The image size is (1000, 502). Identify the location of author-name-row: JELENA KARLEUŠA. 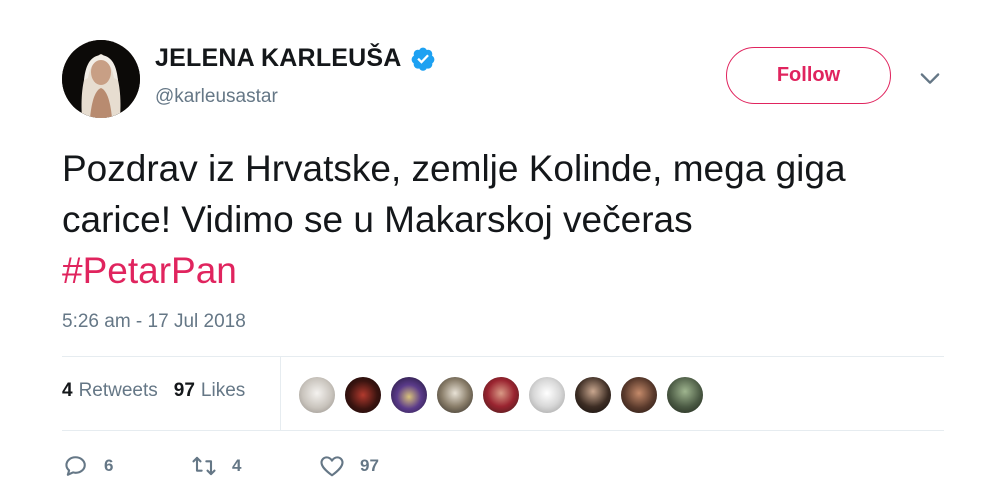
(295, 58).